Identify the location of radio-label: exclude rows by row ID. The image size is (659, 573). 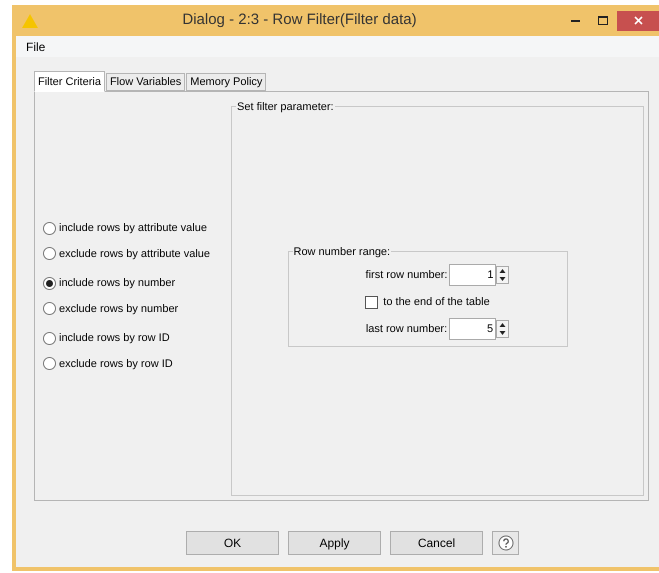
(116, 364).